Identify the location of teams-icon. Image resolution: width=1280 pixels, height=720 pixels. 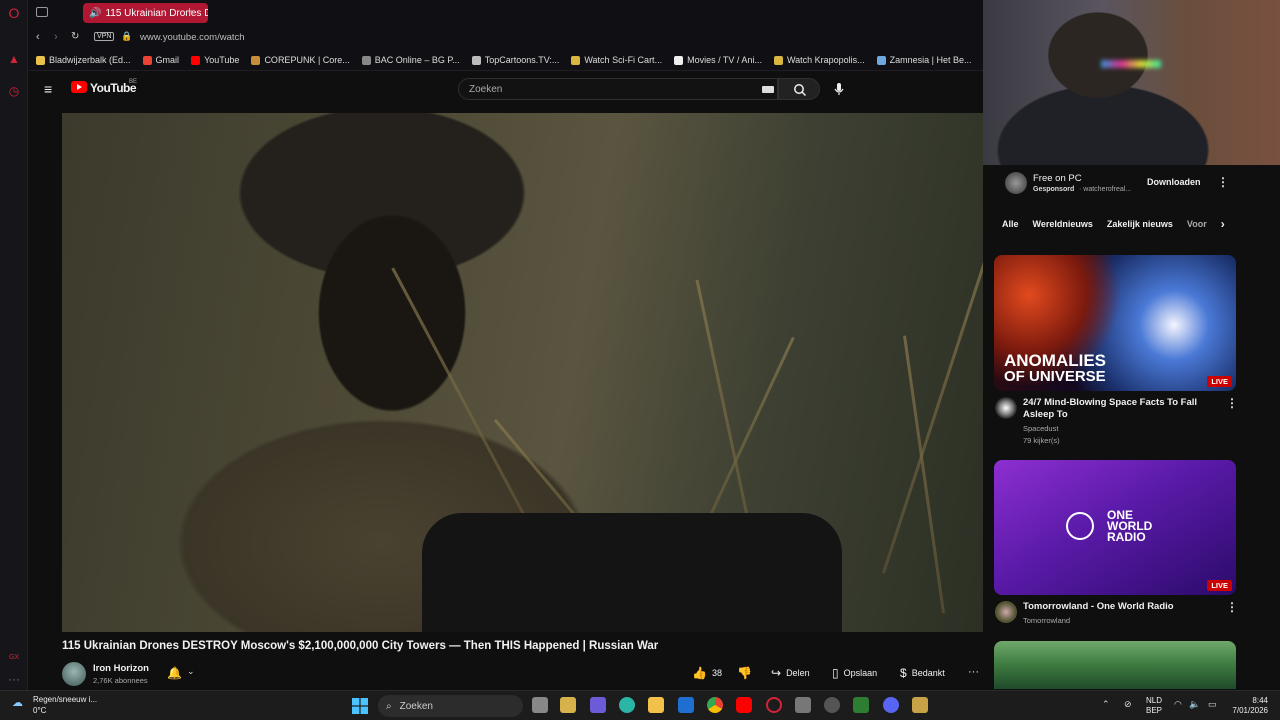
(598, 705).